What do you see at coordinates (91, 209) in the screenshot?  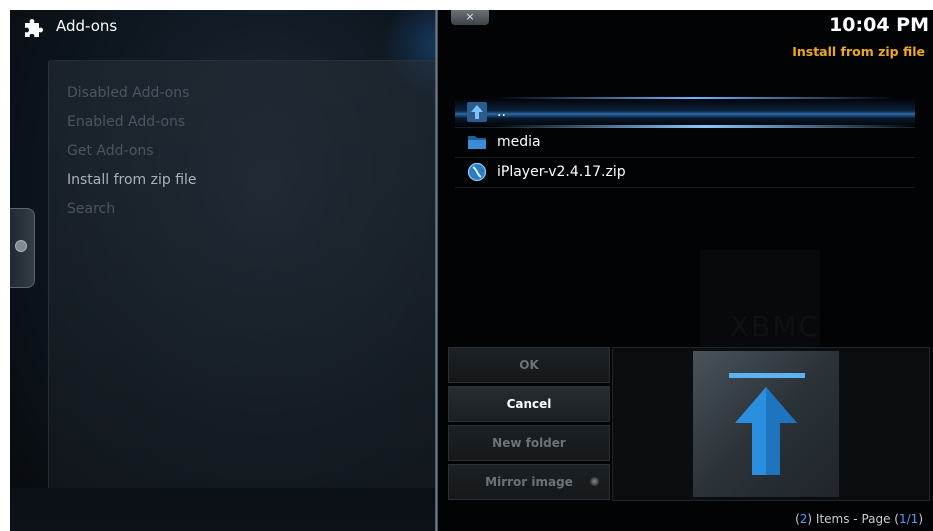 I see `menu-item-search: Search` at bounding box center [91, 209].